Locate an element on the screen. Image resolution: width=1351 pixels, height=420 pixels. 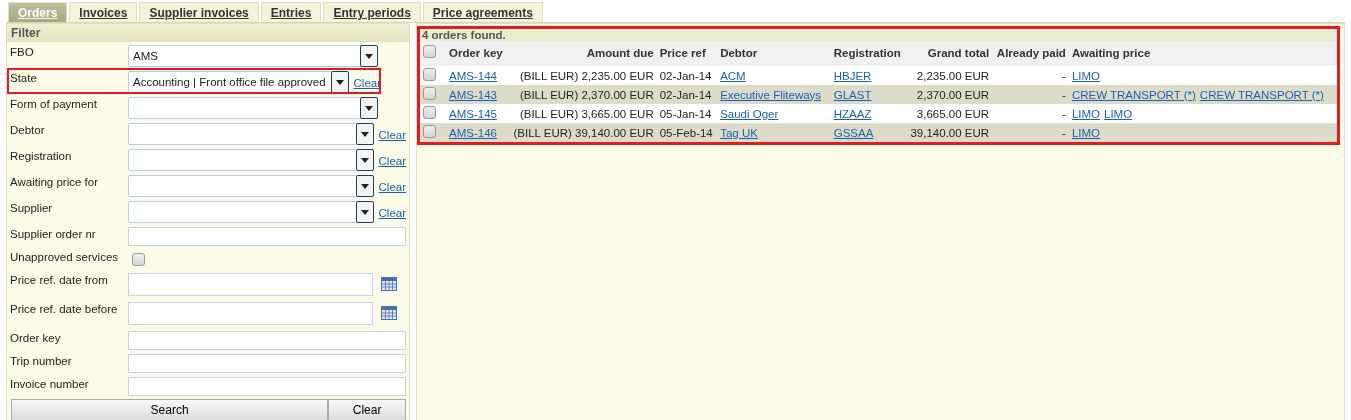
table-link: Tag UK is located at coordinates (739, 132).